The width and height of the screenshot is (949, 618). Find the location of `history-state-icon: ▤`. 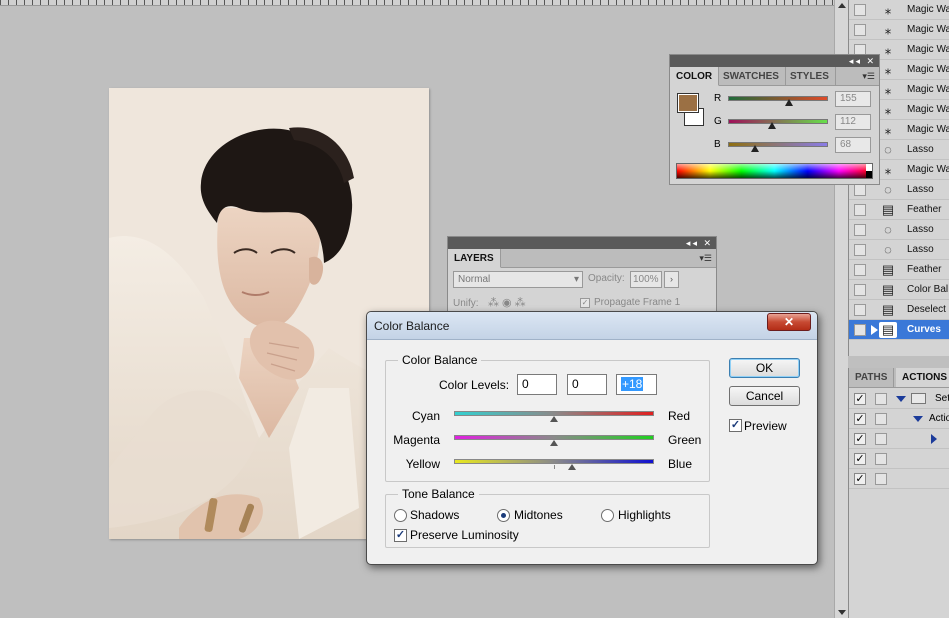

history-state-icon: ▤ is located at coordinates (888, 330).